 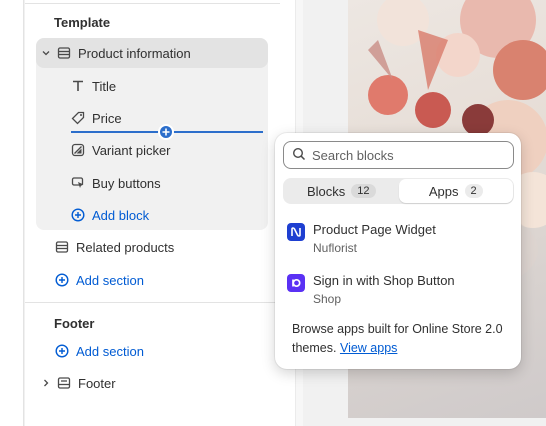 I want to click on top-divider, so click(x=152, y=3).